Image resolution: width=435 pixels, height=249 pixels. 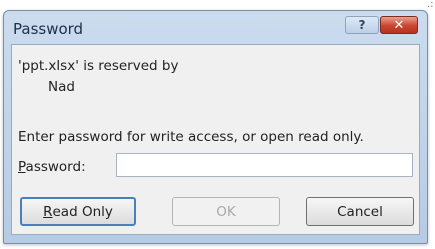 I want to click on corner-mark: .:, so click(x=430, y=5).